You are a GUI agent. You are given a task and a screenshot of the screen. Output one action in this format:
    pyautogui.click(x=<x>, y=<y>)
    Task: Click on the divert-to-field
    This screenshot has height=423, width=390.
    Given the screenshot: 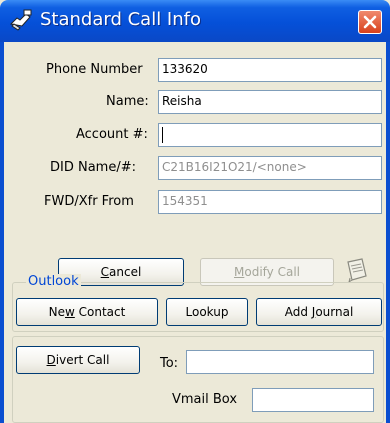 What is the action you would take?
    pyautogui.click(x=280, y=362)
    